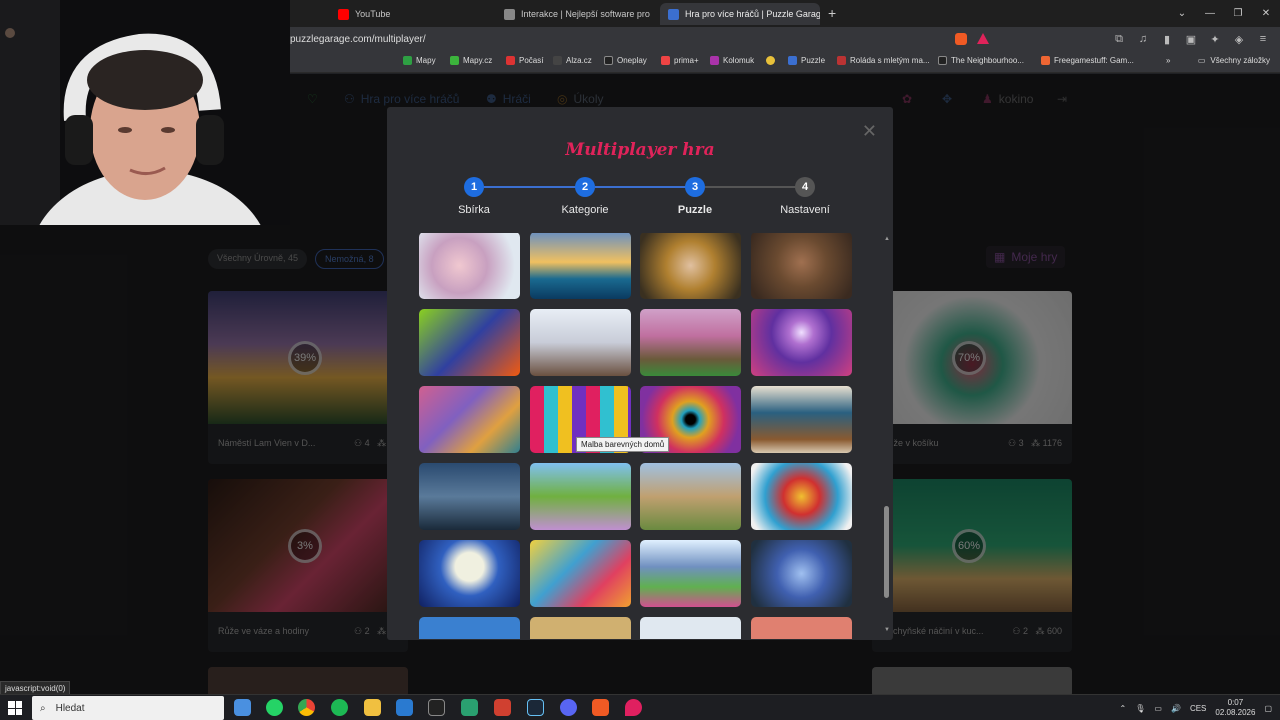 The width and height of the screenshot is (1280, 720). Describe the element at coordinates (410, 14) in the screenshot. I see `tab-youtube: YouTube` at that location.